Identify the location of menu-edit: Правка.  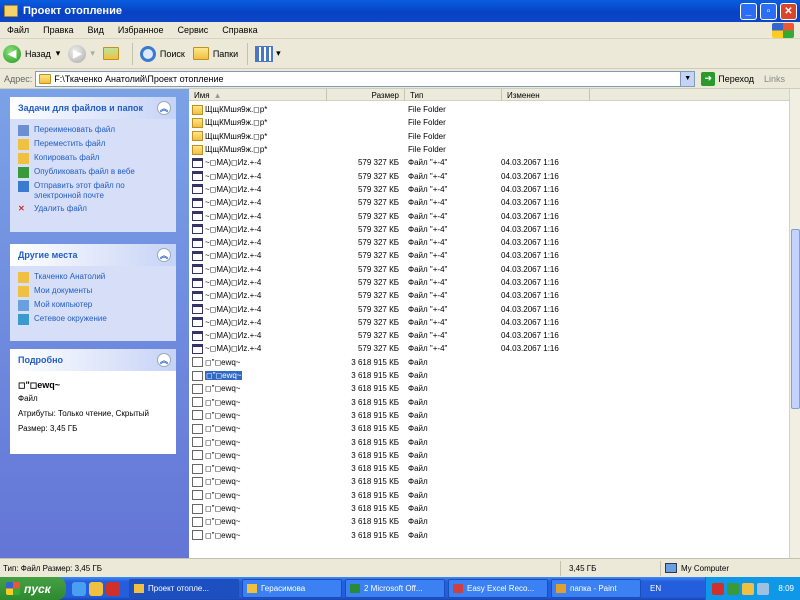
(58, 30).